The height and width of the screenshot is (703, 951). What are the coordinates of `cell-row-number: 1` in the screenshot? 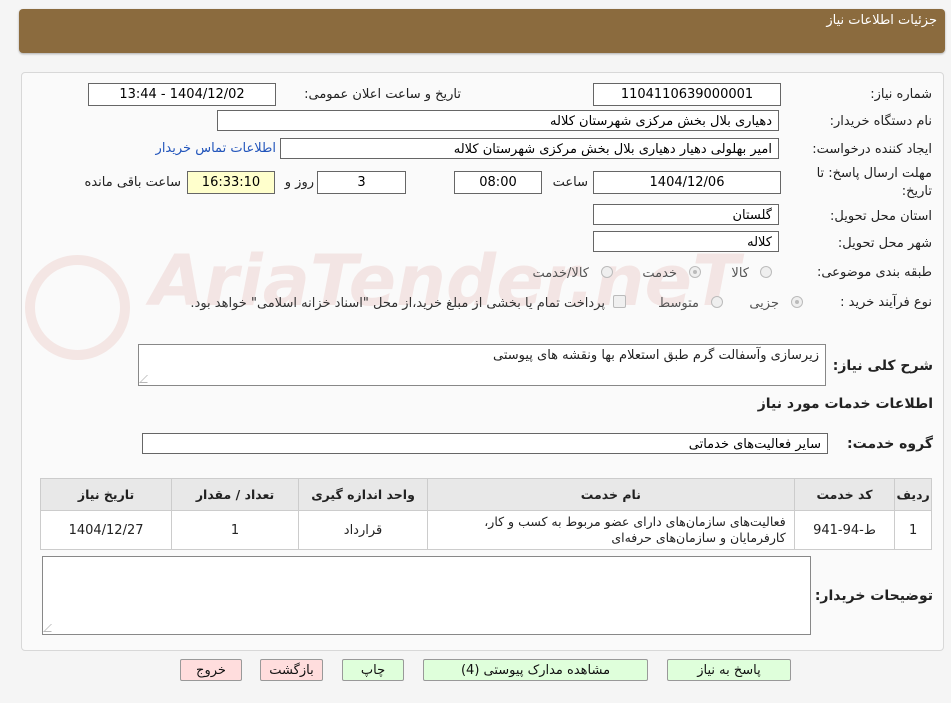 It's located at (913, 530).